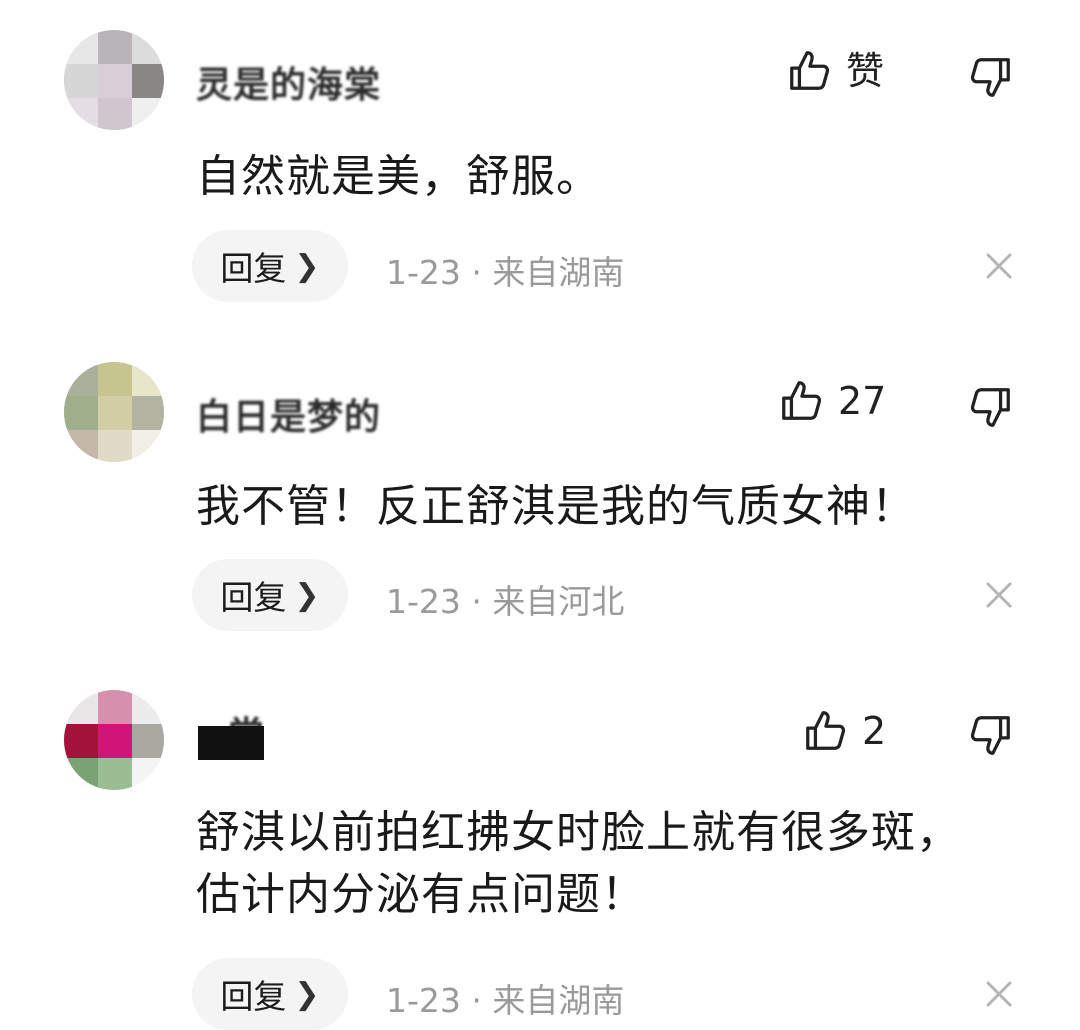 This screenshot has width=1080, height=1030. I want to click on like-button: 2, so click(844, 731).